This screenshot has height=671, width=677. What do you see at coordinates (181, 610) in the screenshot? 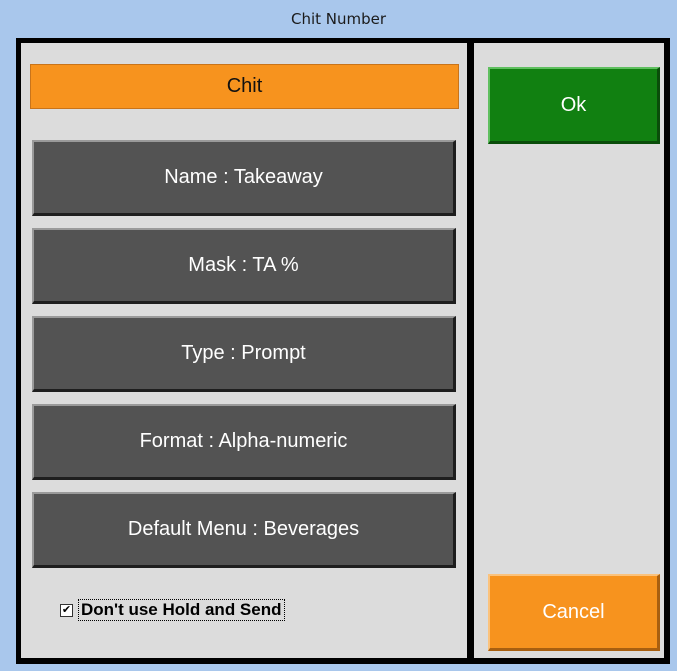
I see `hold-and-send-label: Don't use Hold and Send` at bounding box center [181, 610].